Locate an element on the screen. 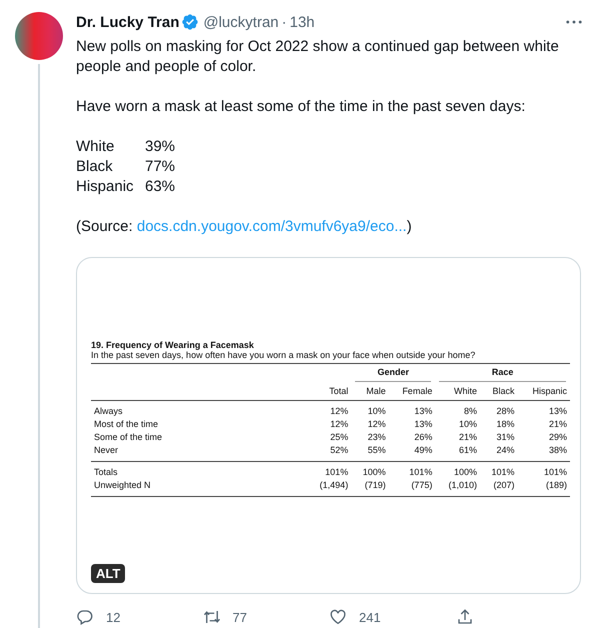 This screenshot has height=628, width=598. column-header: Male is located at coordinates (376, 391).